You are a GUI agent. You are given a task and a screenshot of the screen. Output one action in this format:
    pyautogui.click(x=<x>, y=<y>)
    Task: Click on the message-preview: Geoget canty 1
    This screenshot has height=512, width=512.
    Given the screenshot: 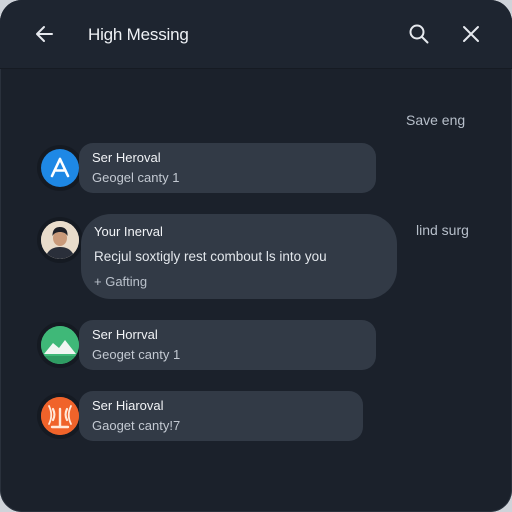 What is the action you would take?
    pyautogui.click(x=136, y=354)
    